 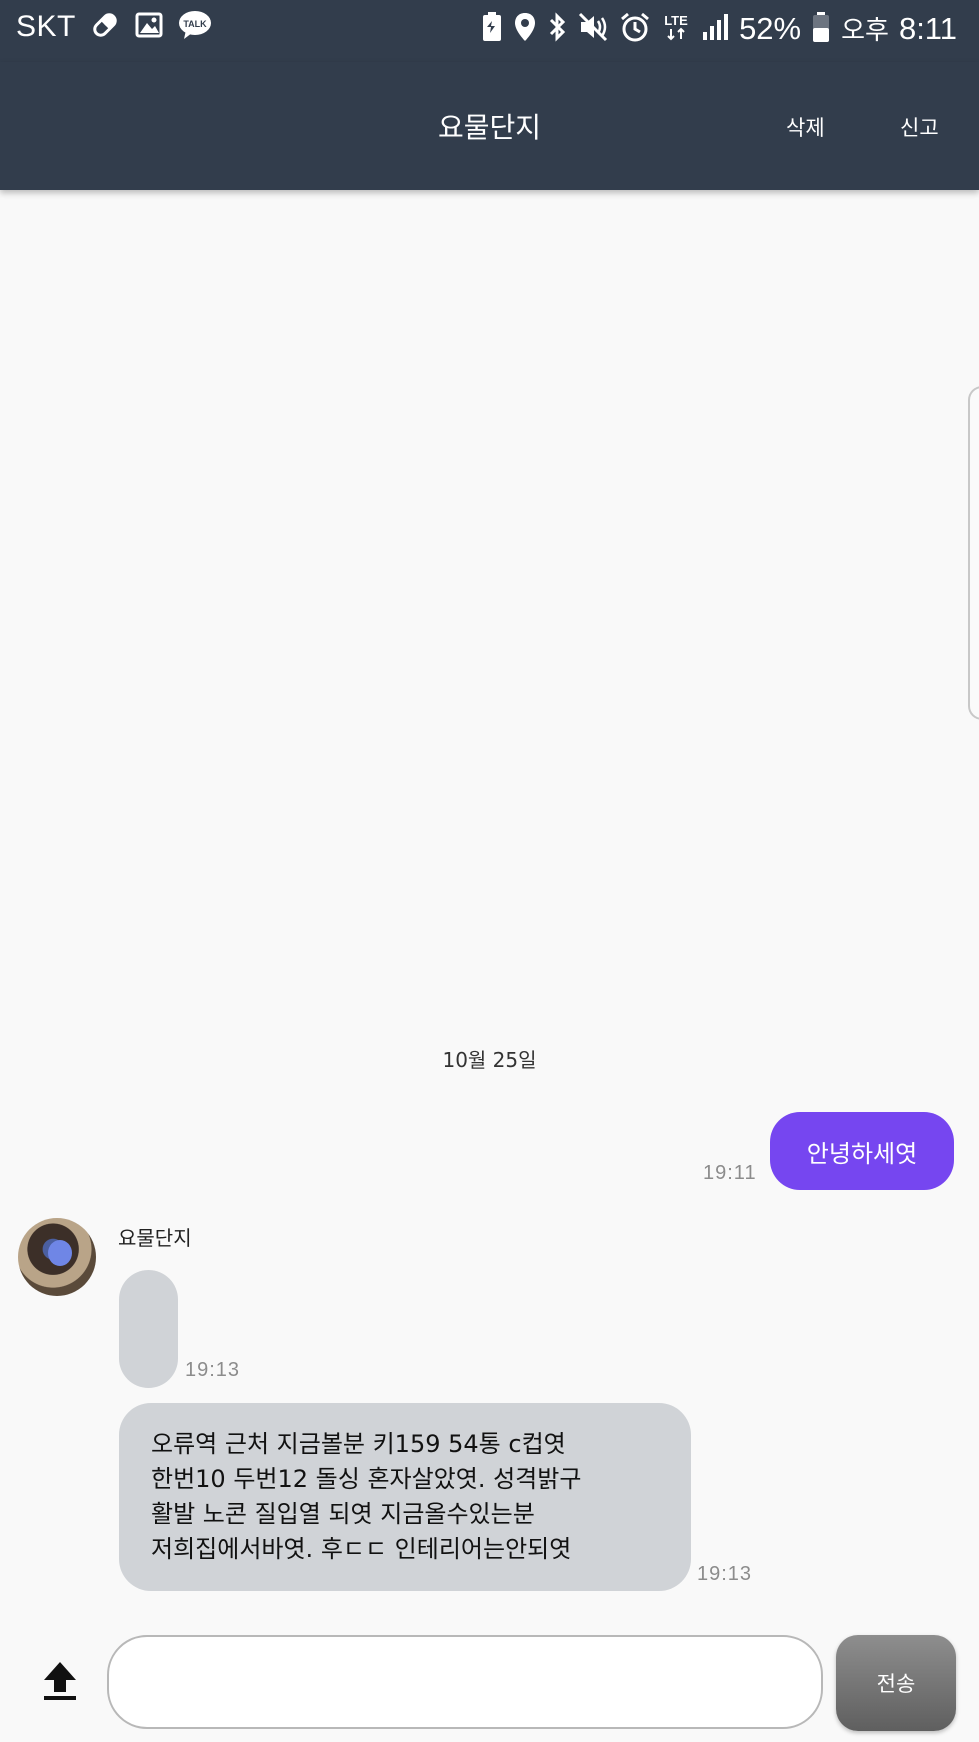 What do you see at coordinates (927, 28) in the screenshot?
I see `clock-time: 8:11` at bounding box center [927, 28].